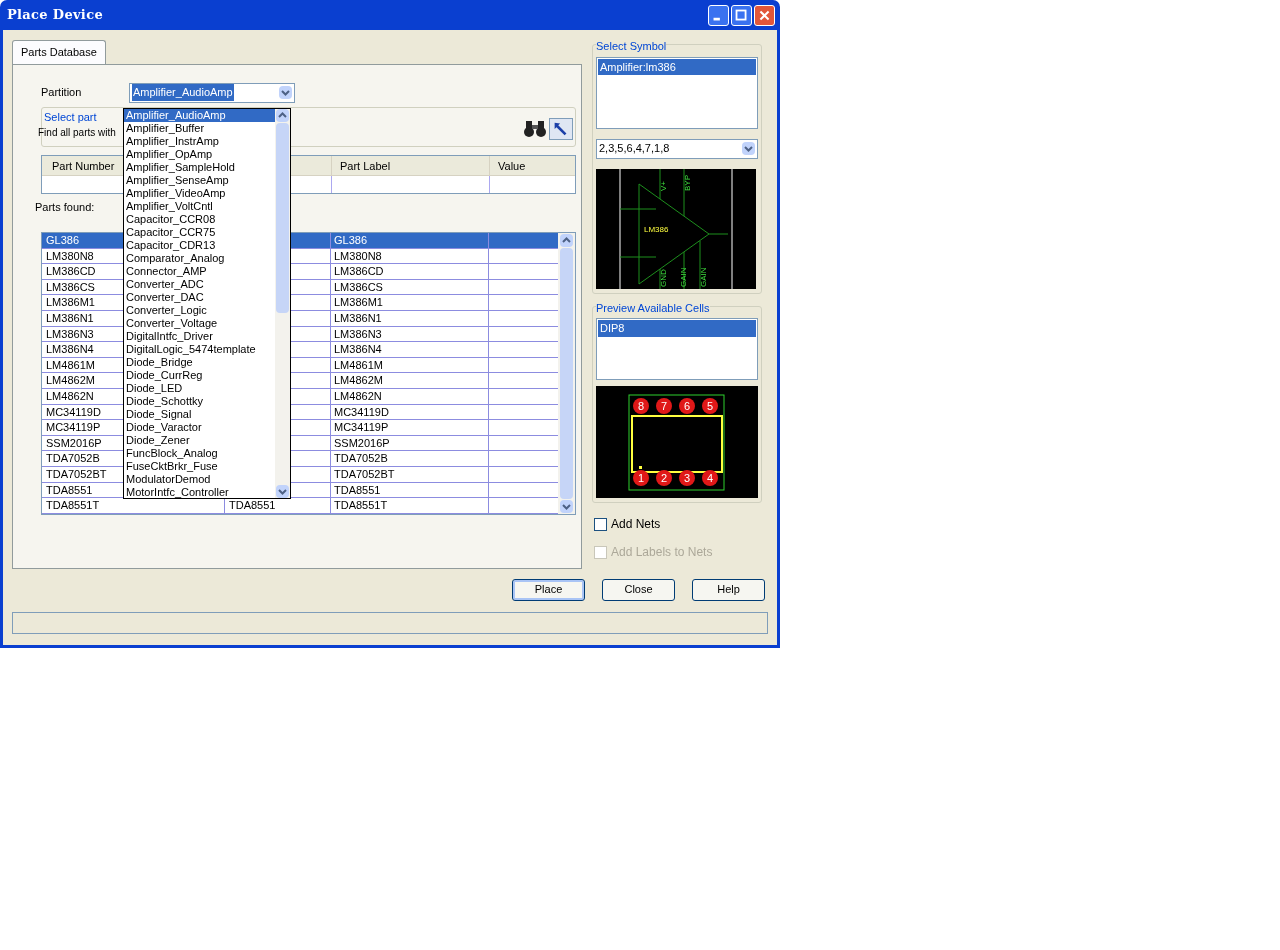 The height and width of the screenshot is (950, 1280). What do you see at coordinates (410, 443) in the screenshot?
I see `table-cell: SSM2016P` at bounding box center [410, 443].